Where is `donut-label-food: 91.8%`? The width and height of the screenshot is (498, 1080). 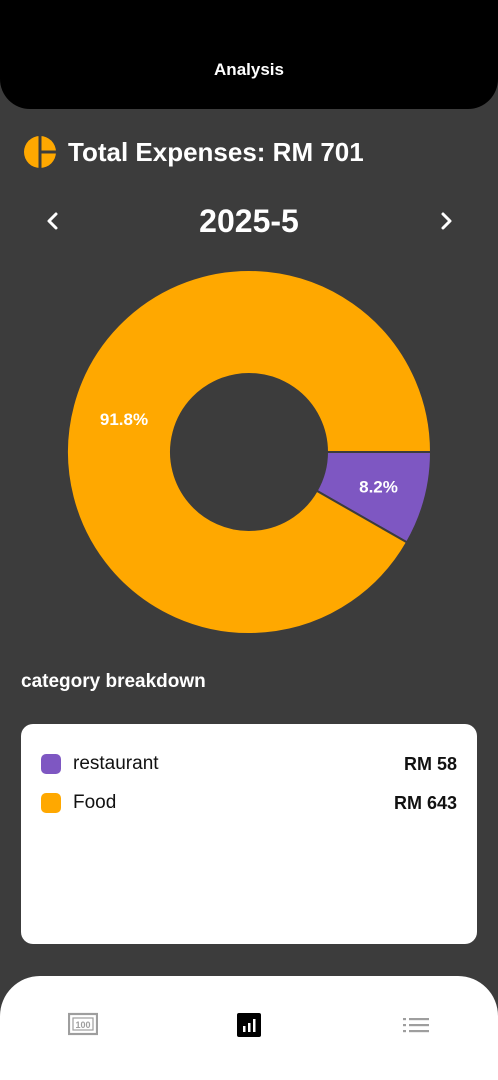
donut-label-food: 91.8% is located at coordinates (124, 419).